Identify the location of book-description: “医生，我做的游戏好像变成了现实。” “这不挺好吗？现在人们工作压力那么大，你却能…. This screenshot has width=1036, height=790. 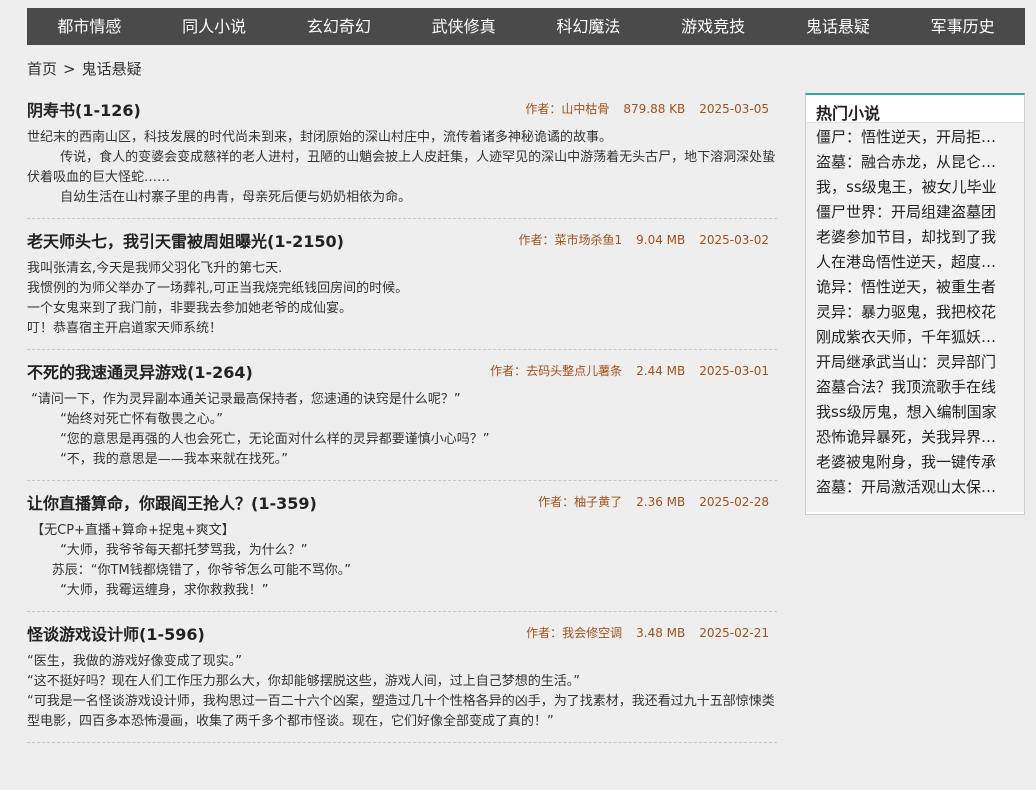
(402, 692).